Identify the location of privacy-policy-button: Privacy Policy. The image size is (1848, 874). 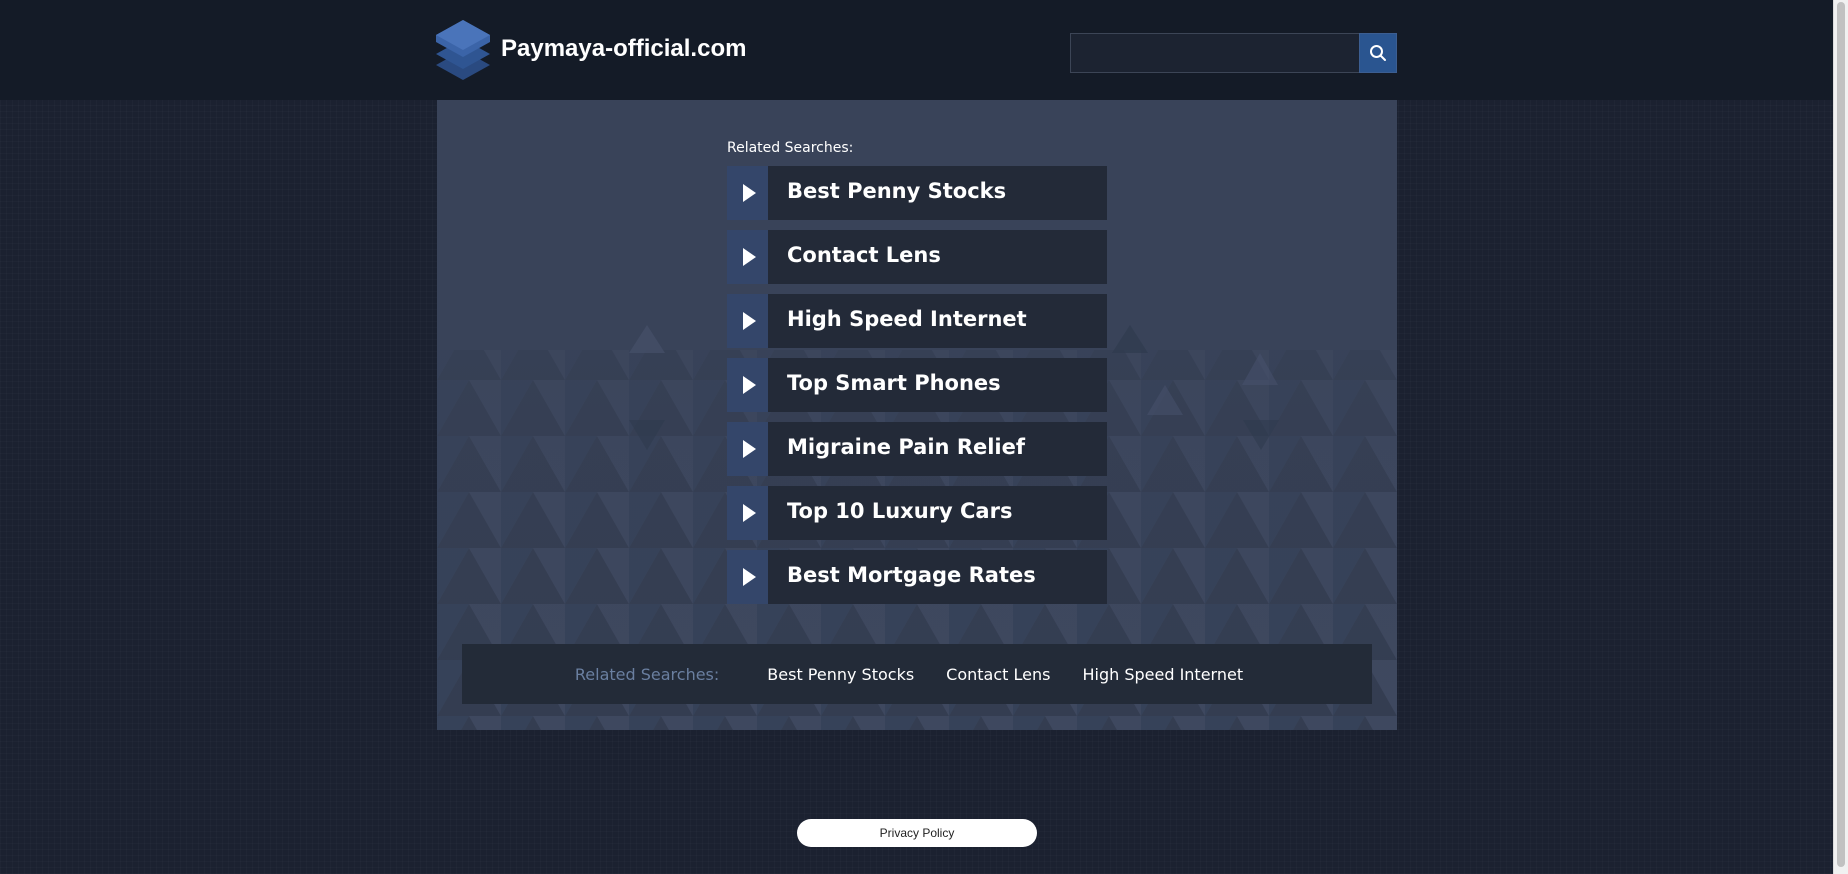
(917, 833).